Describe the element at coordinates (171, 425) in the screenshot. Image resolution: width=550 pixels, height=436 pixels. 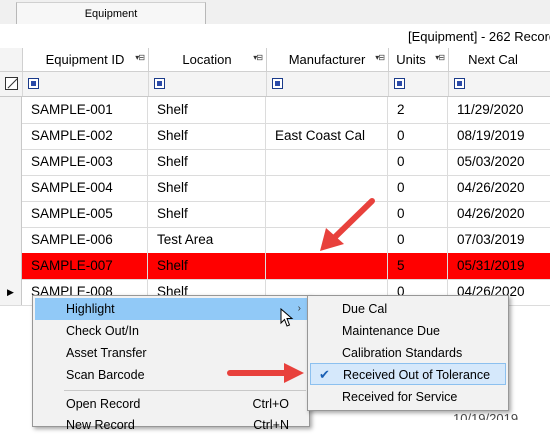
I see `menu-item-new-record: New Record Ctrl+N` at that location.